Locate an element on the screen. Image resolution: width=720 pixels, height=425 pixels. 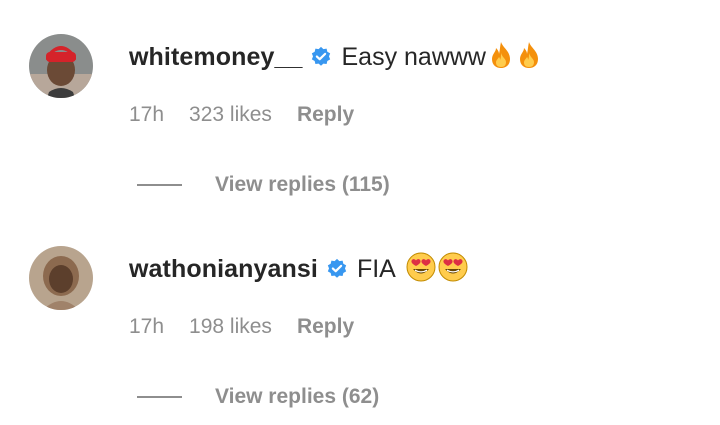
view-replies-button: View replies (62) is located at coordinates (258, 397).